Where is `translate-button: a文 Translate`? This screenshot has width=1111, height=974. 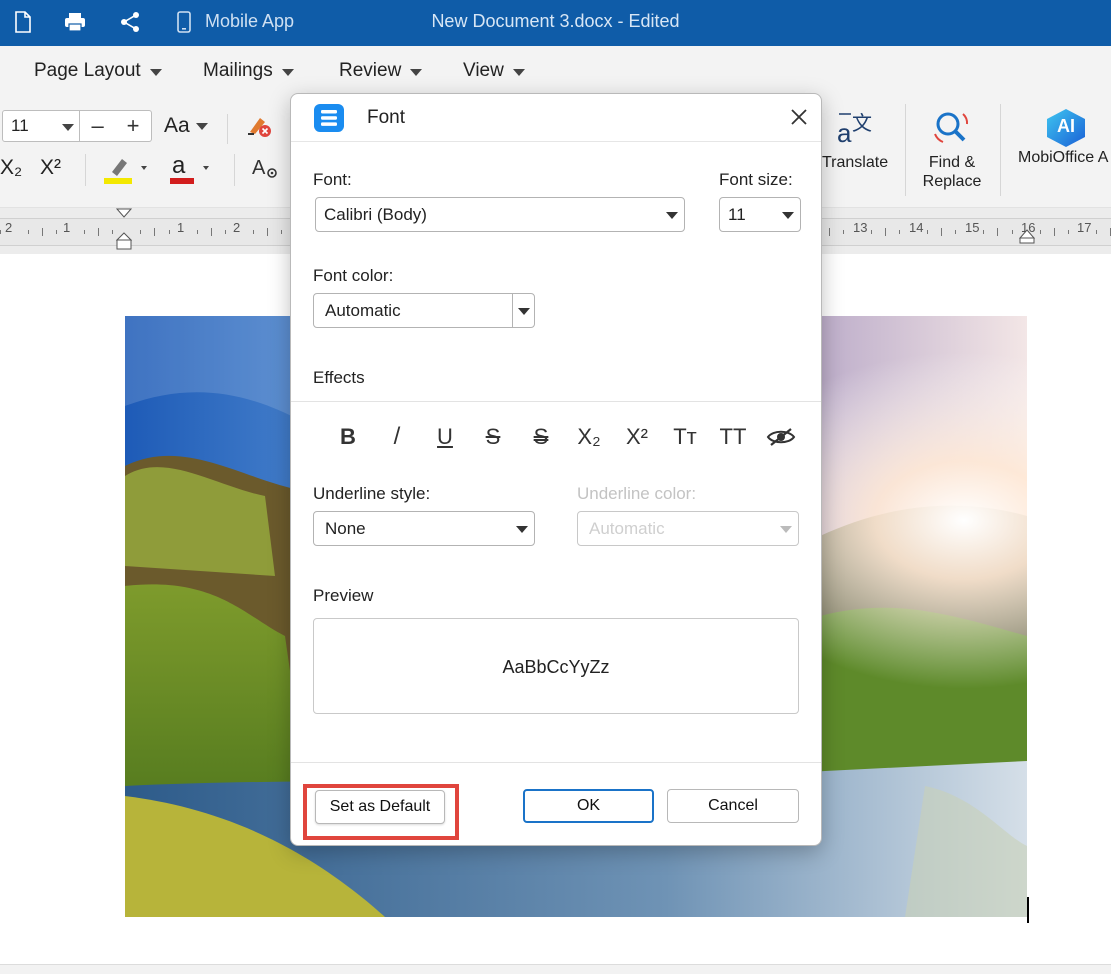
translate-button: a文 Translate is located at coordinates (855, 140).